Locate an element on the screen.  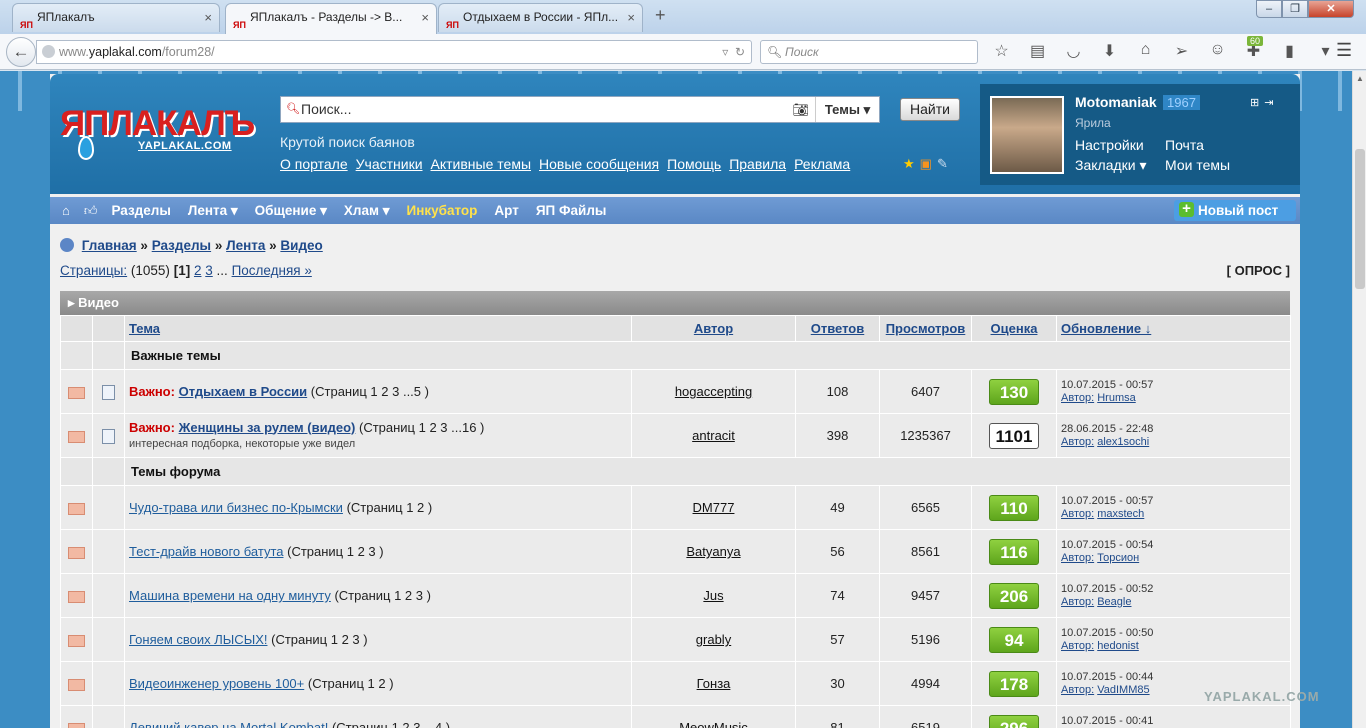
topic-title-link: Отдыхаем в России is located at coordinates (243, 391).